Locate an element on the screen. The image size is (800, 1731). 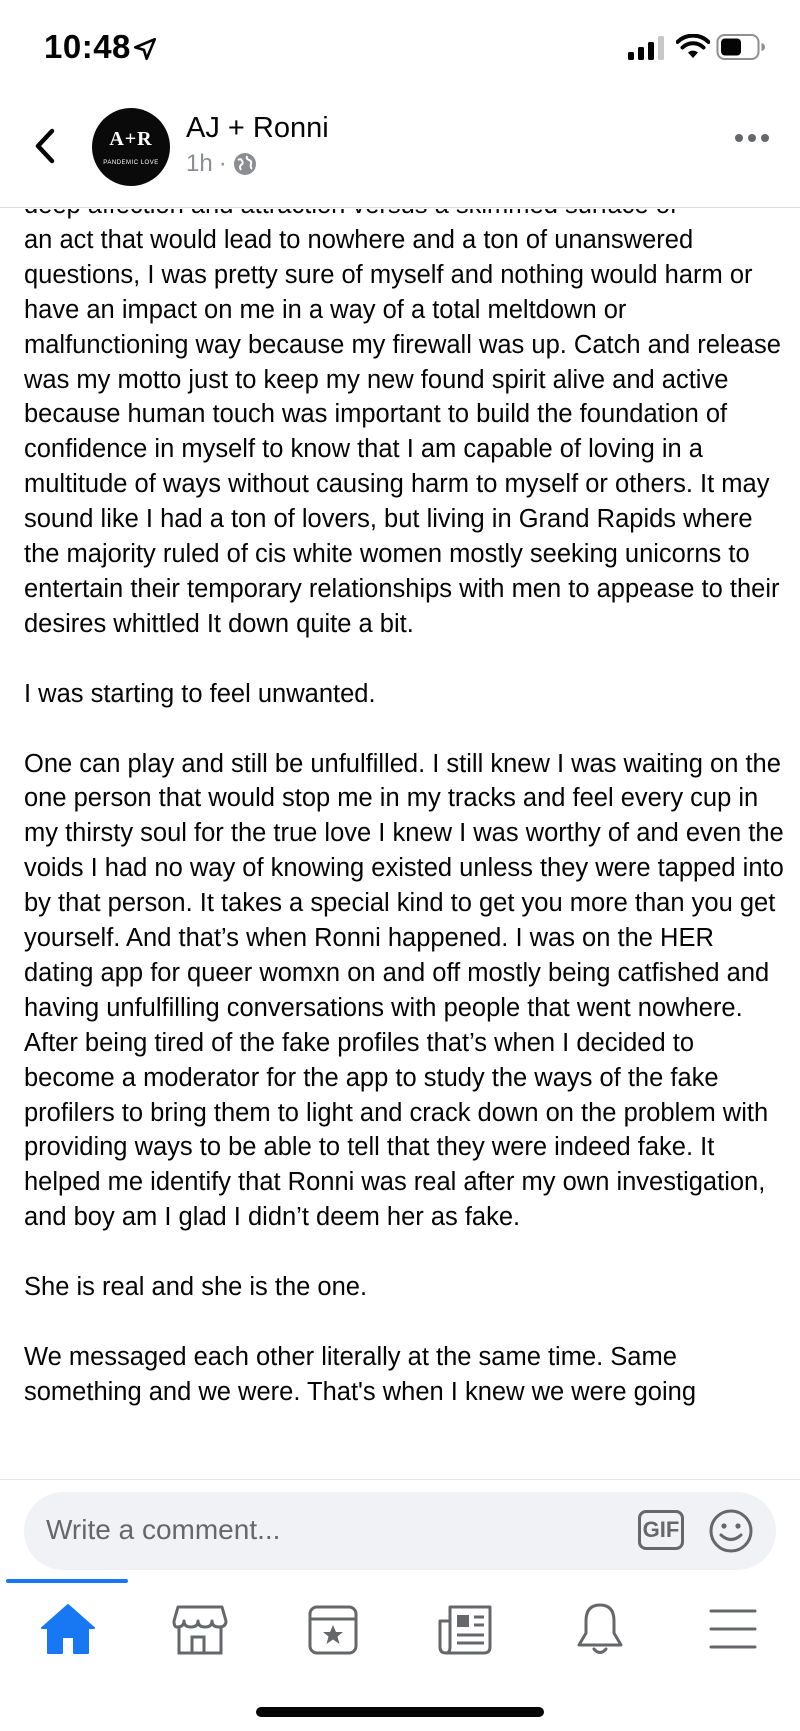
avatar-monogram: A+R is located at coordinates (131, 139).